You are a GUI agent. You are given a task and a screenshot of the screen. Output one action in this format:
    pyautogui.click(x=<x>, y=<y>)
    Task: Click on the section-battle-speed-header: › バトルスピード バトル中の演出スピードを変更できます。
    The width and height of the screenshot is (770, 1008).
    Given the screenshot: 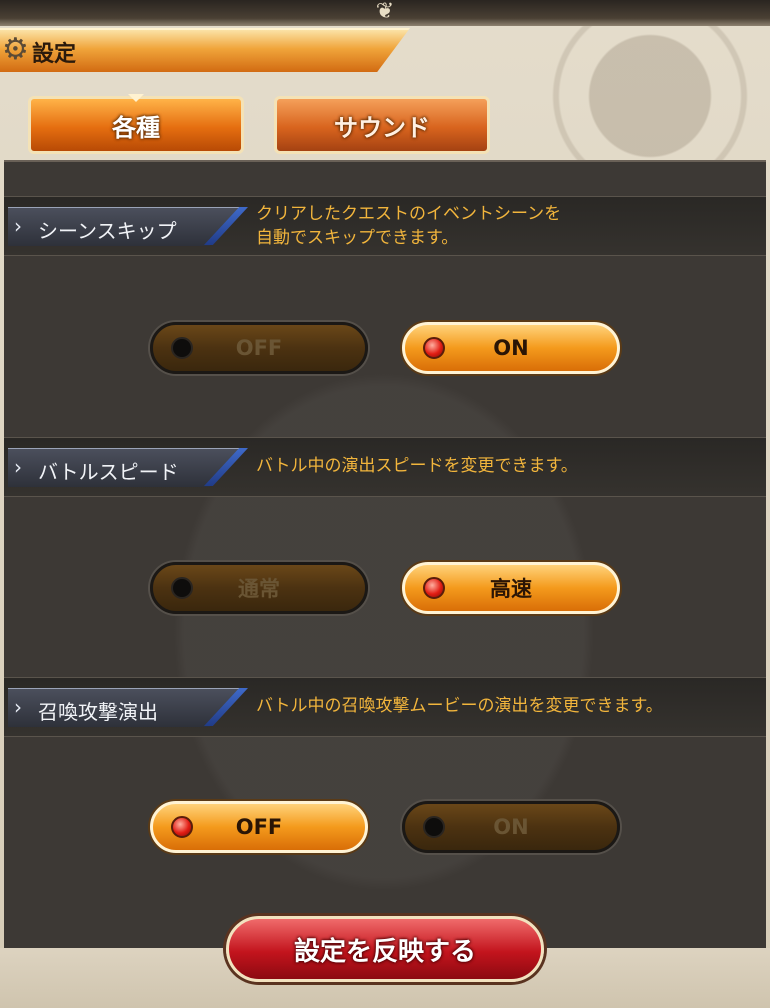 What is the action you would take?
    pyautogui.click(x=385, y=467)
    